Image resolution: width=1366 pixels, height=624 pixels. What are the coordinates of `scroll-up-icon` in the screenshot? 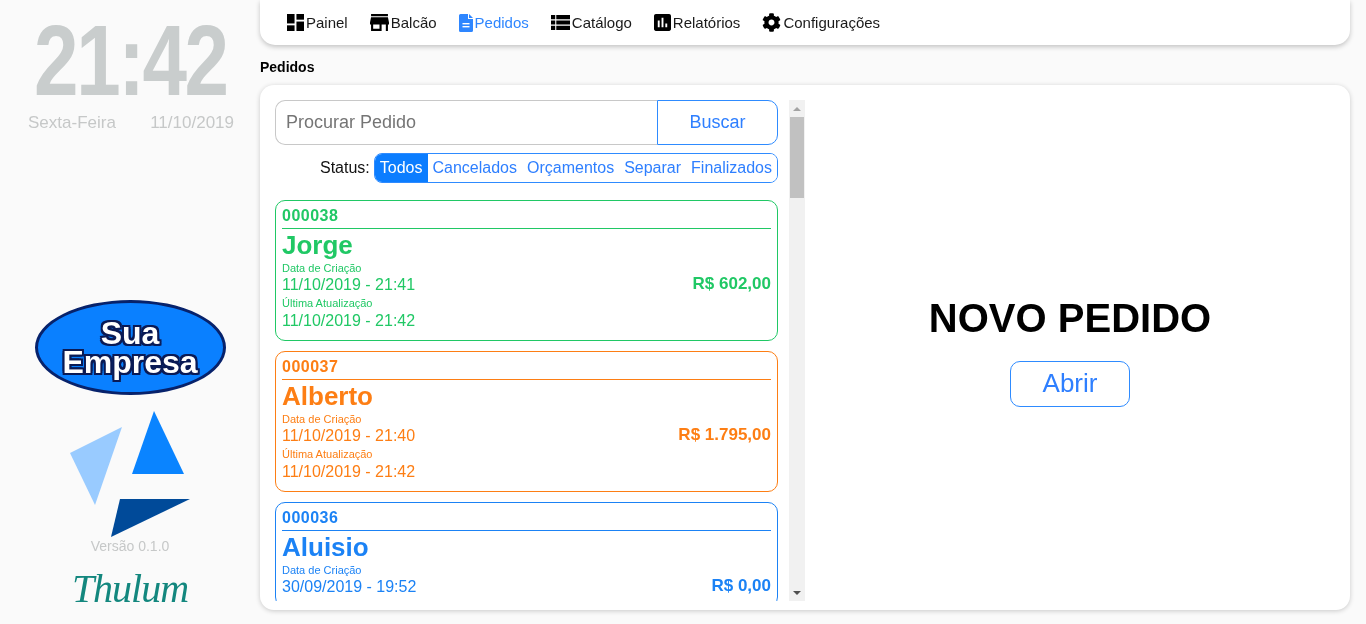 It's located at (797, 108).